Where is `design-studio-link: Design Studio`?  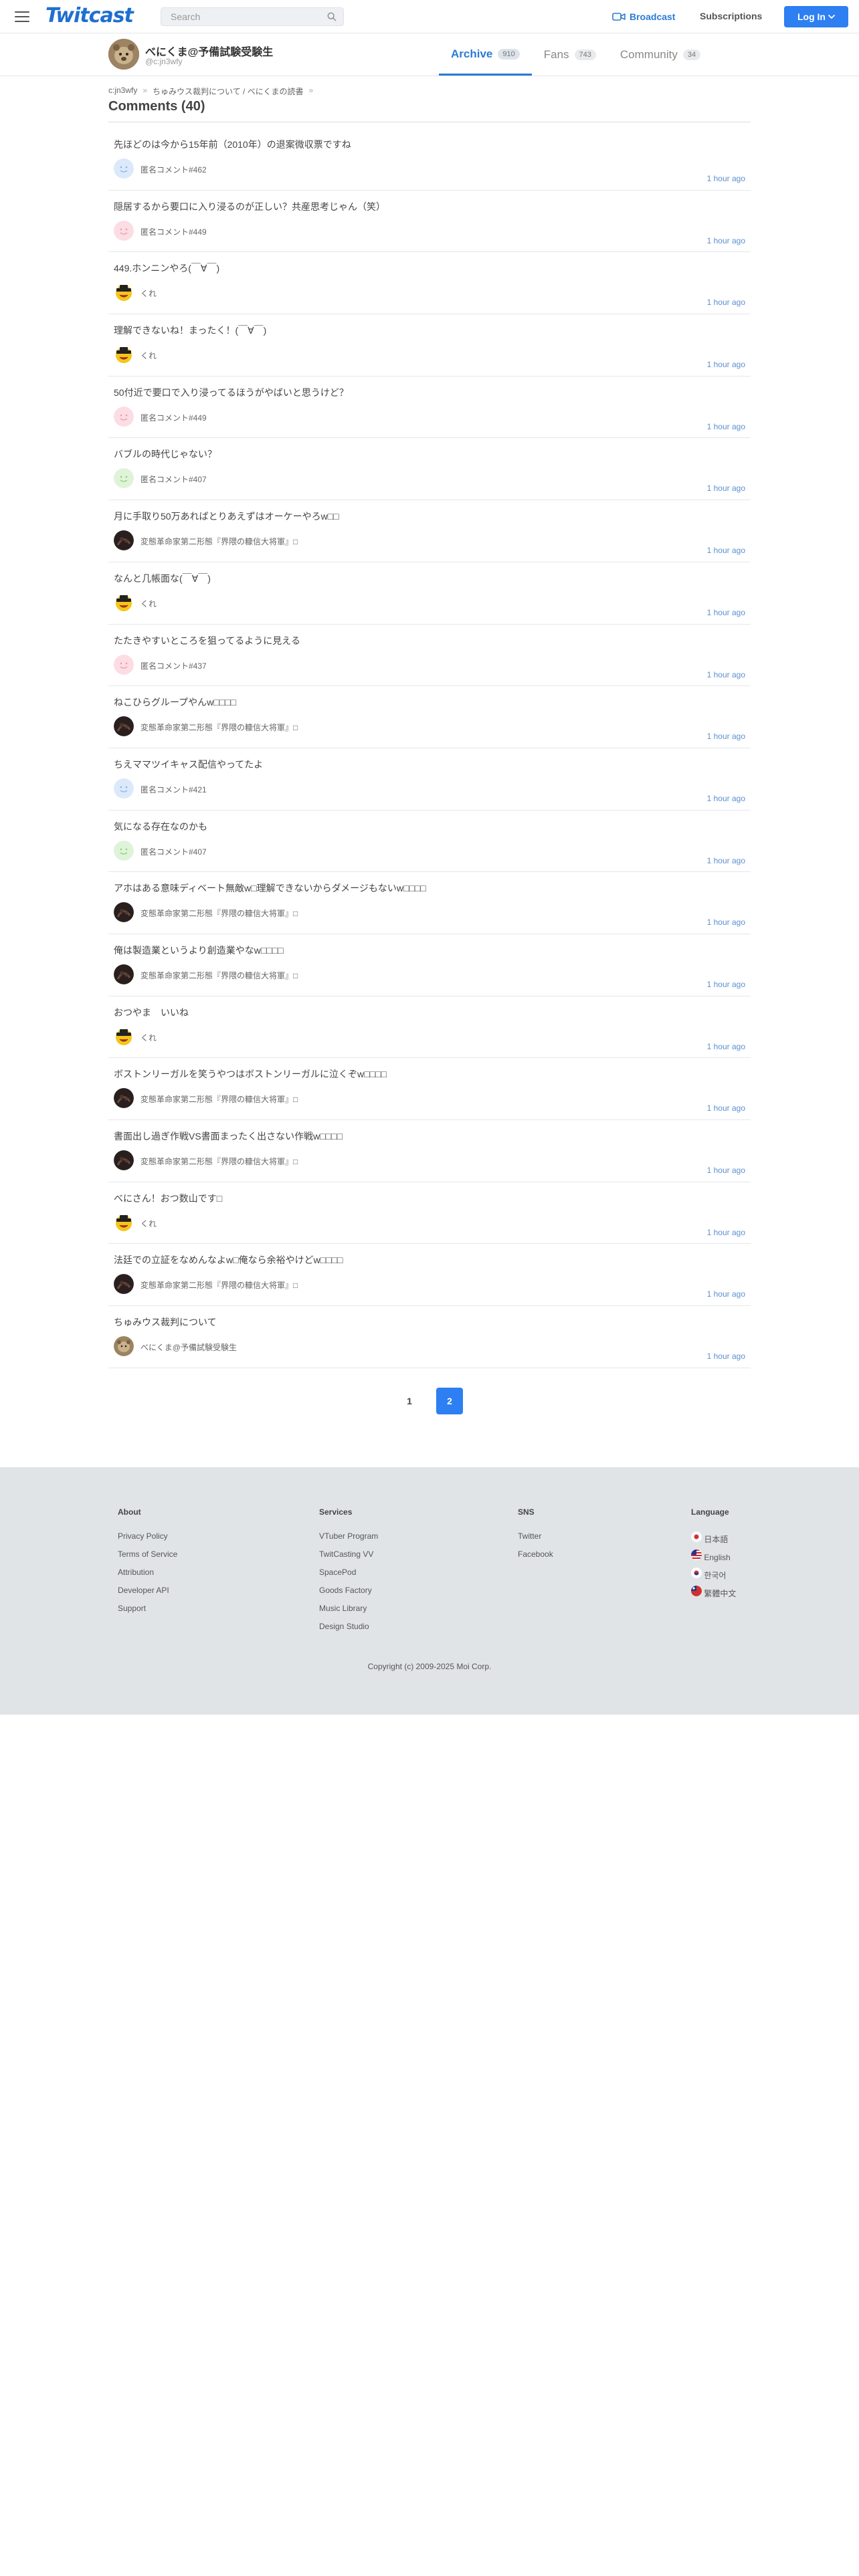
design-studio-link: Design Studio is located at coordinates (348, 1631).